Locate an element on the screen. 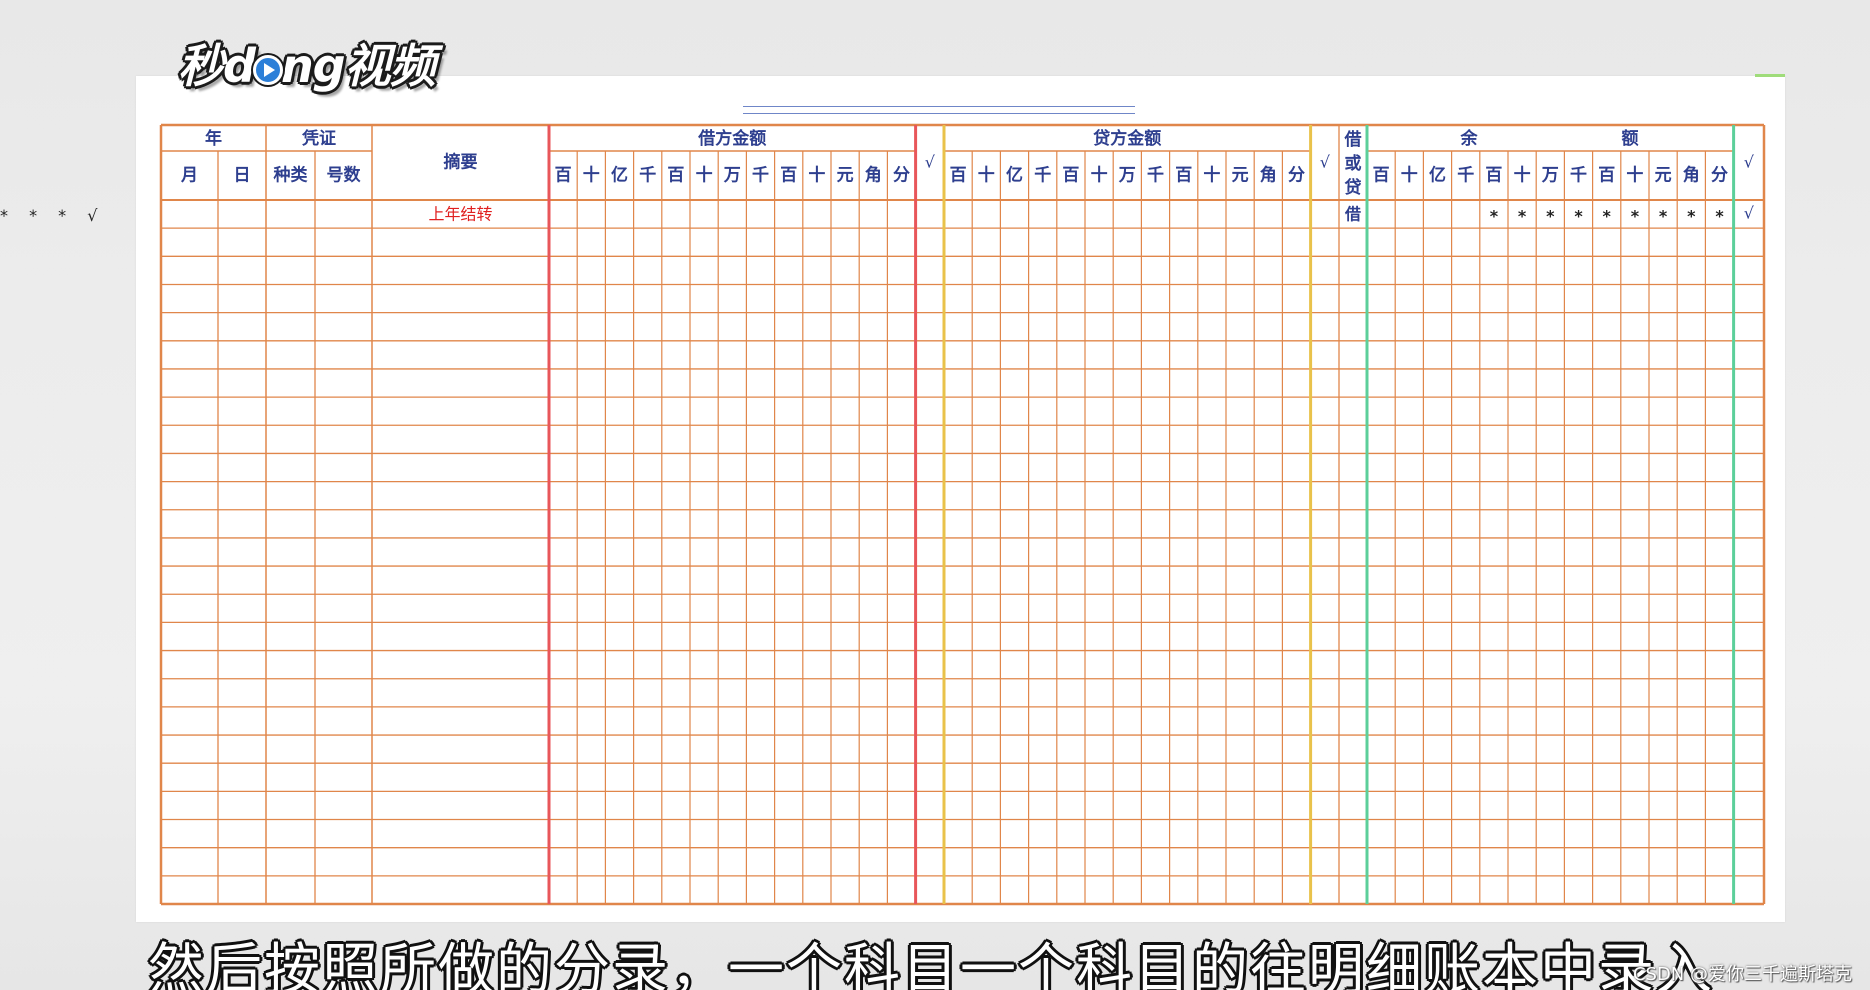 This screenshot has width=1870, height=990. debit-unit-label: 亿 is located at coordinates (619, 175).